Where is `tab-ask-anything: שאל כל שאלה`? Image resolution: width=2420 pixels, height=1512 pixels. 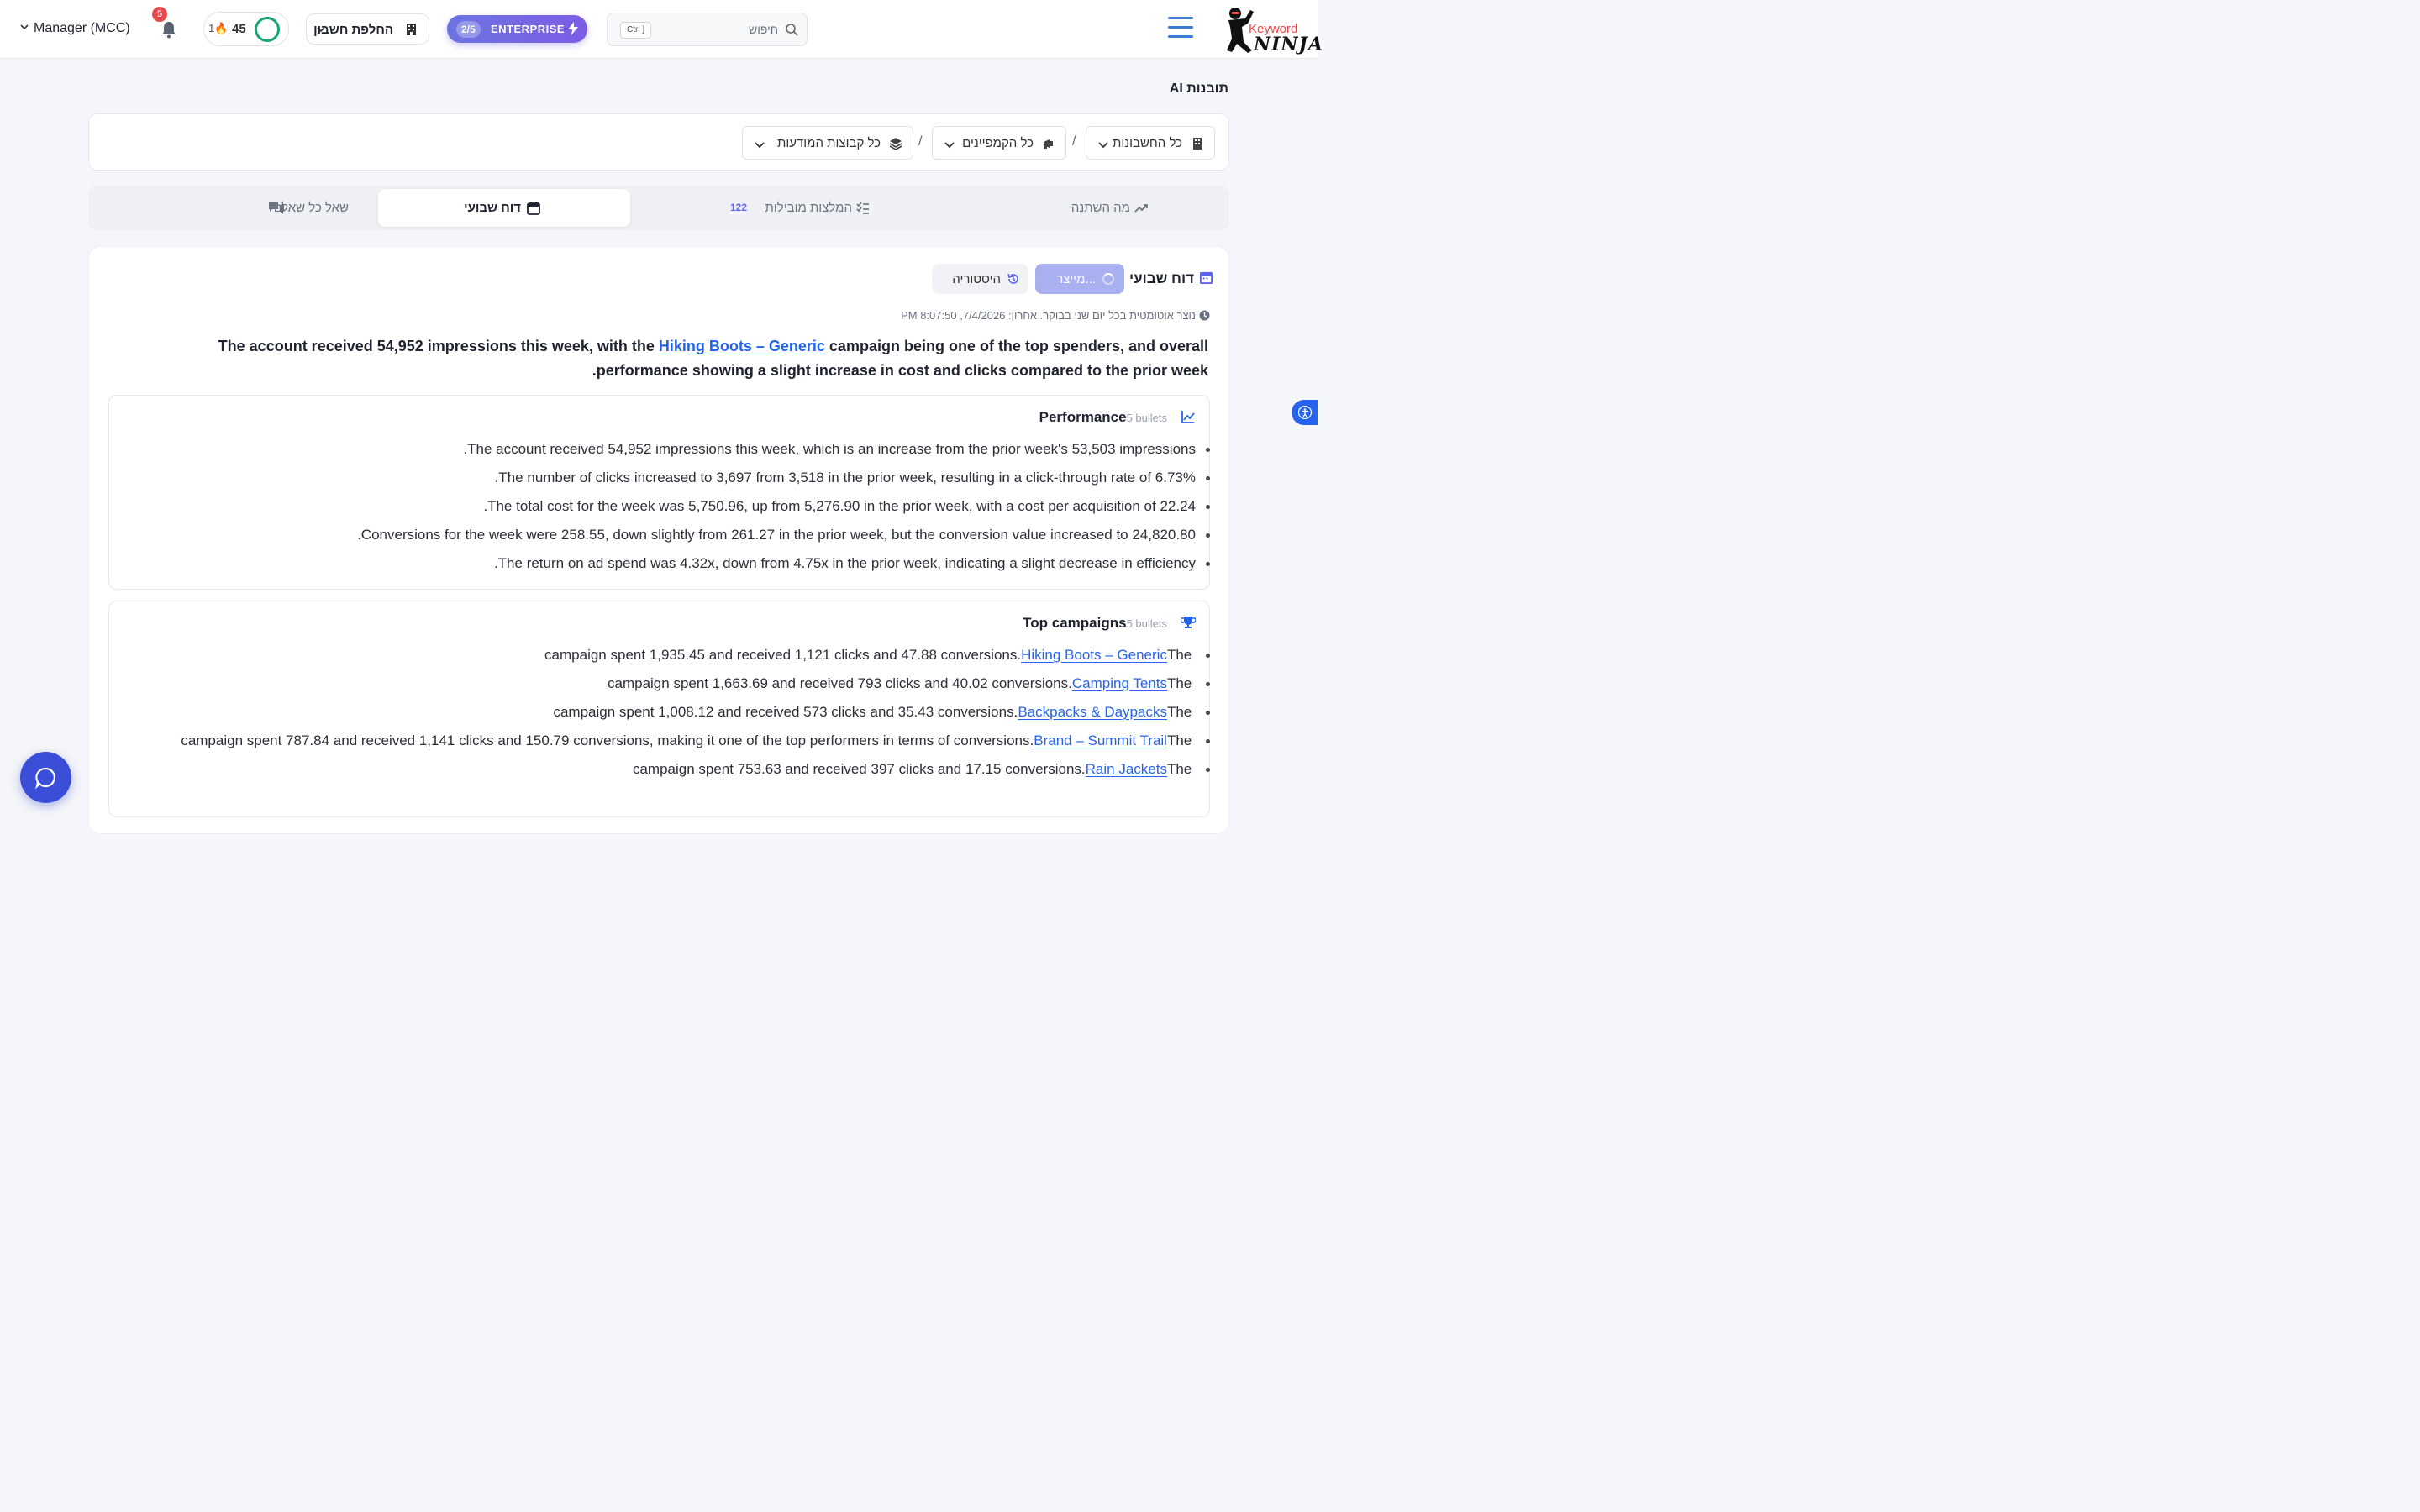 tab-ask-anything: שאל כל שאלה is located at coordinates (234, 208).